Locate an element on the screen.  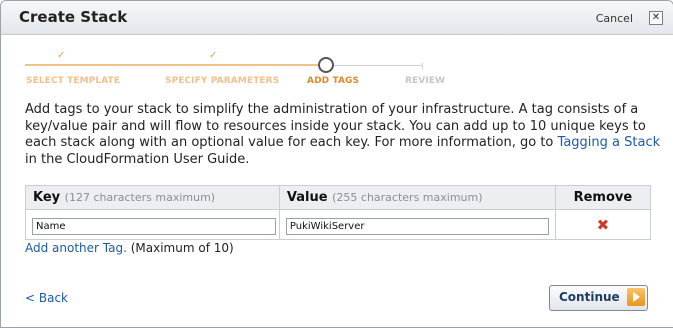
remove-tag-icon: ✖ is located at coordinates (603, 225).